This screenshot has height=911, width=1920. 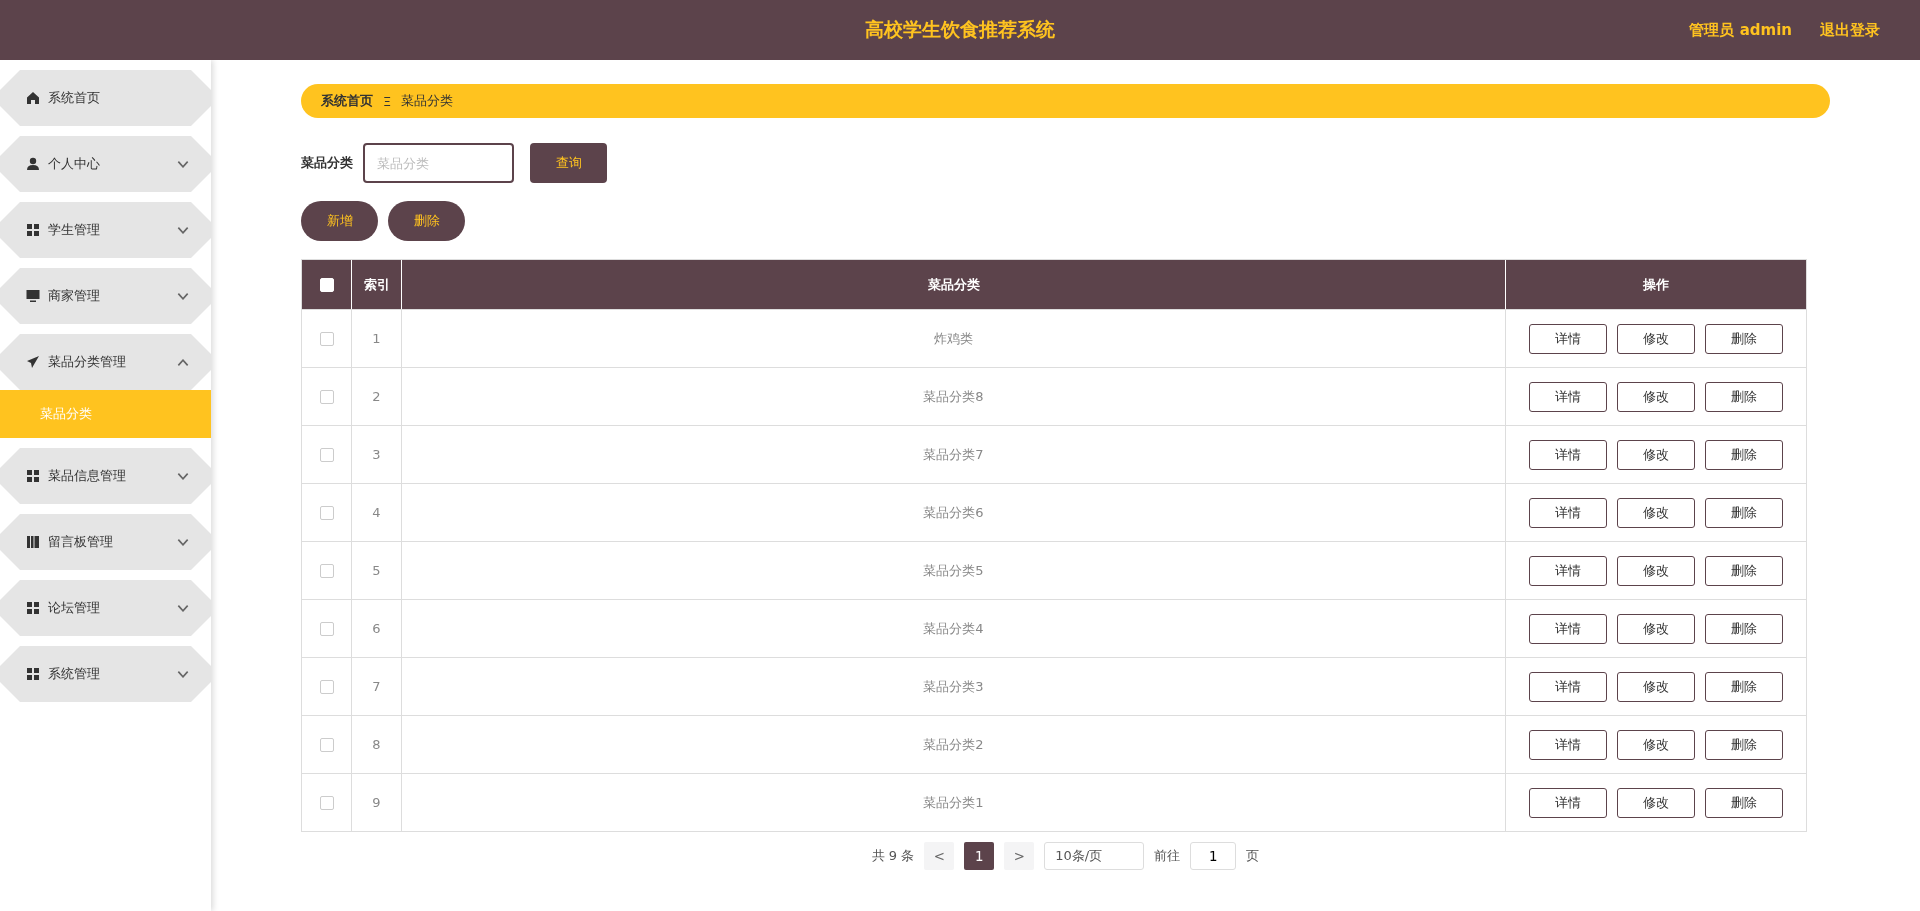 What do you see at coordinates (893, 856) in the screenshot?
I see `total-count: 共 9 条` at bounding box center [893, 856].